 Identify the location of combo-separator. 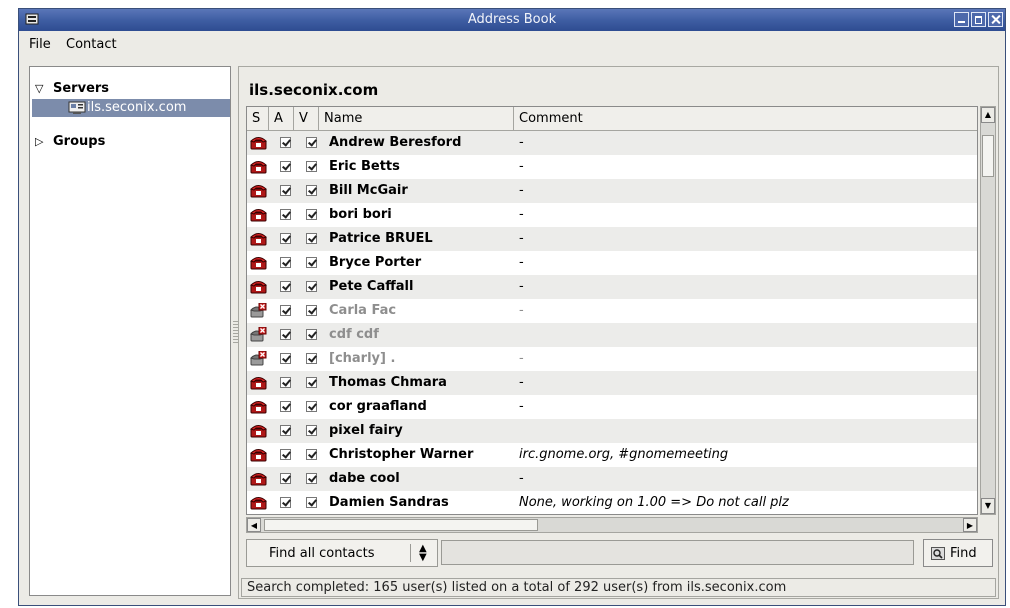
(410, 553).